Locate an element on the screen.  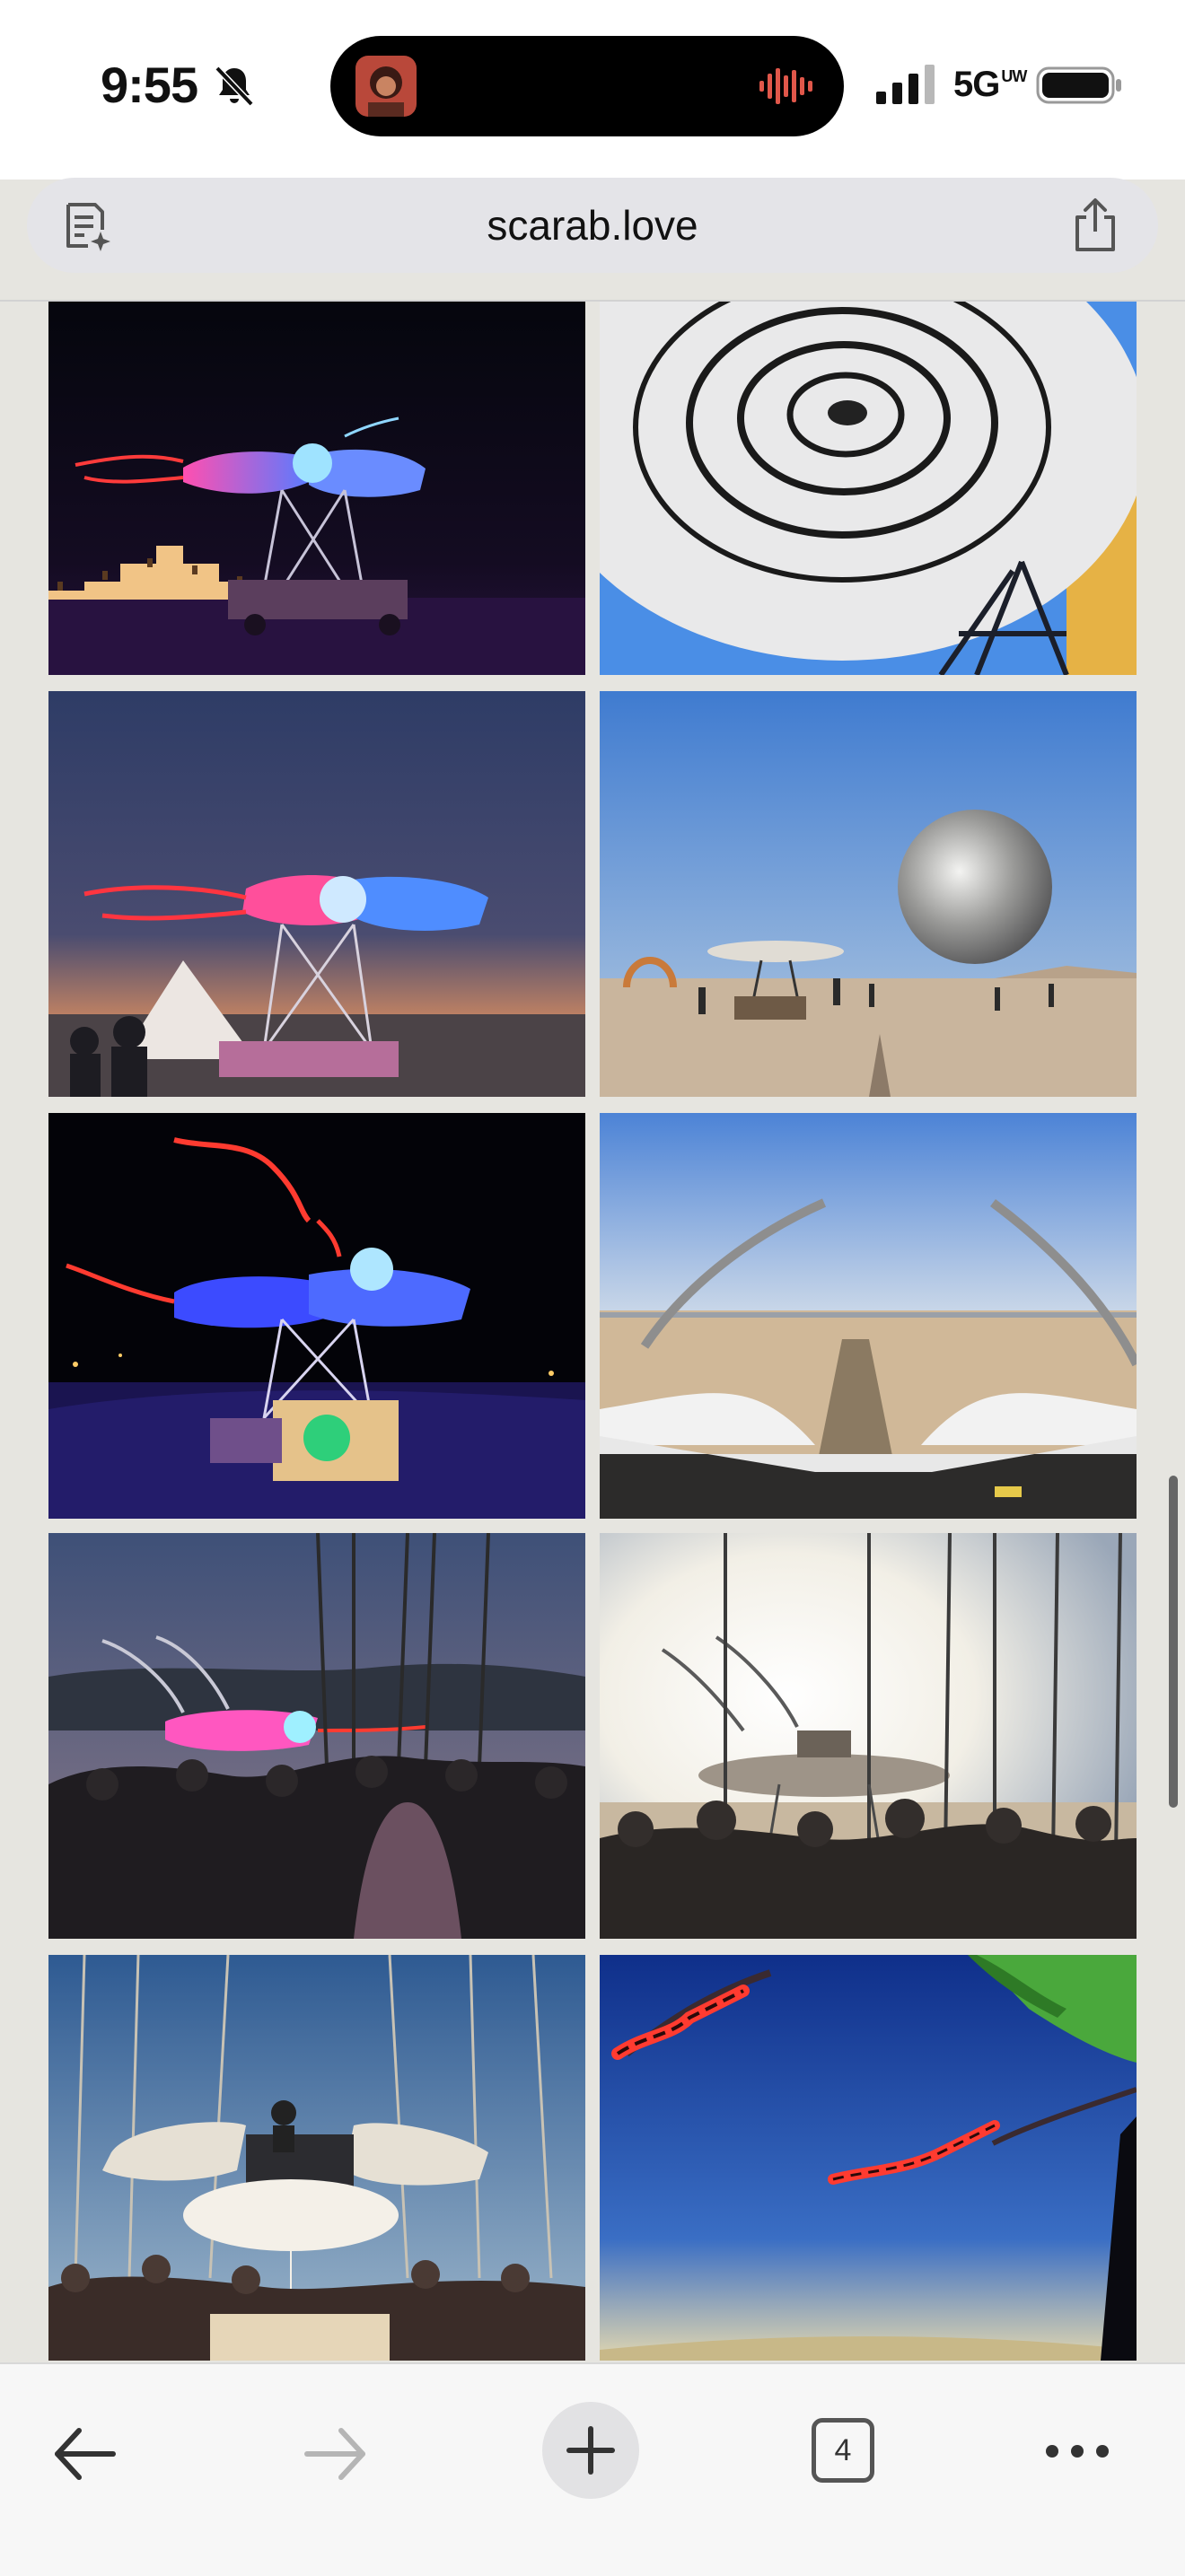
new-tab-button is located at coordinates (590, 2450).